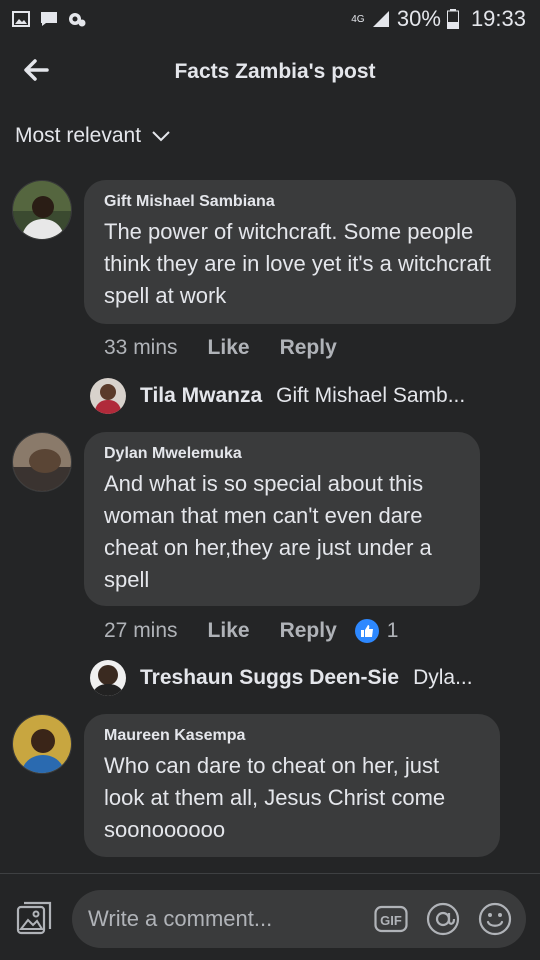 The width and height of the screenshot is (540, 960). Describe the element at coordinates (270, 19) in the screenshot. I see `status-bar: 4G 30% 19:33` at that location.